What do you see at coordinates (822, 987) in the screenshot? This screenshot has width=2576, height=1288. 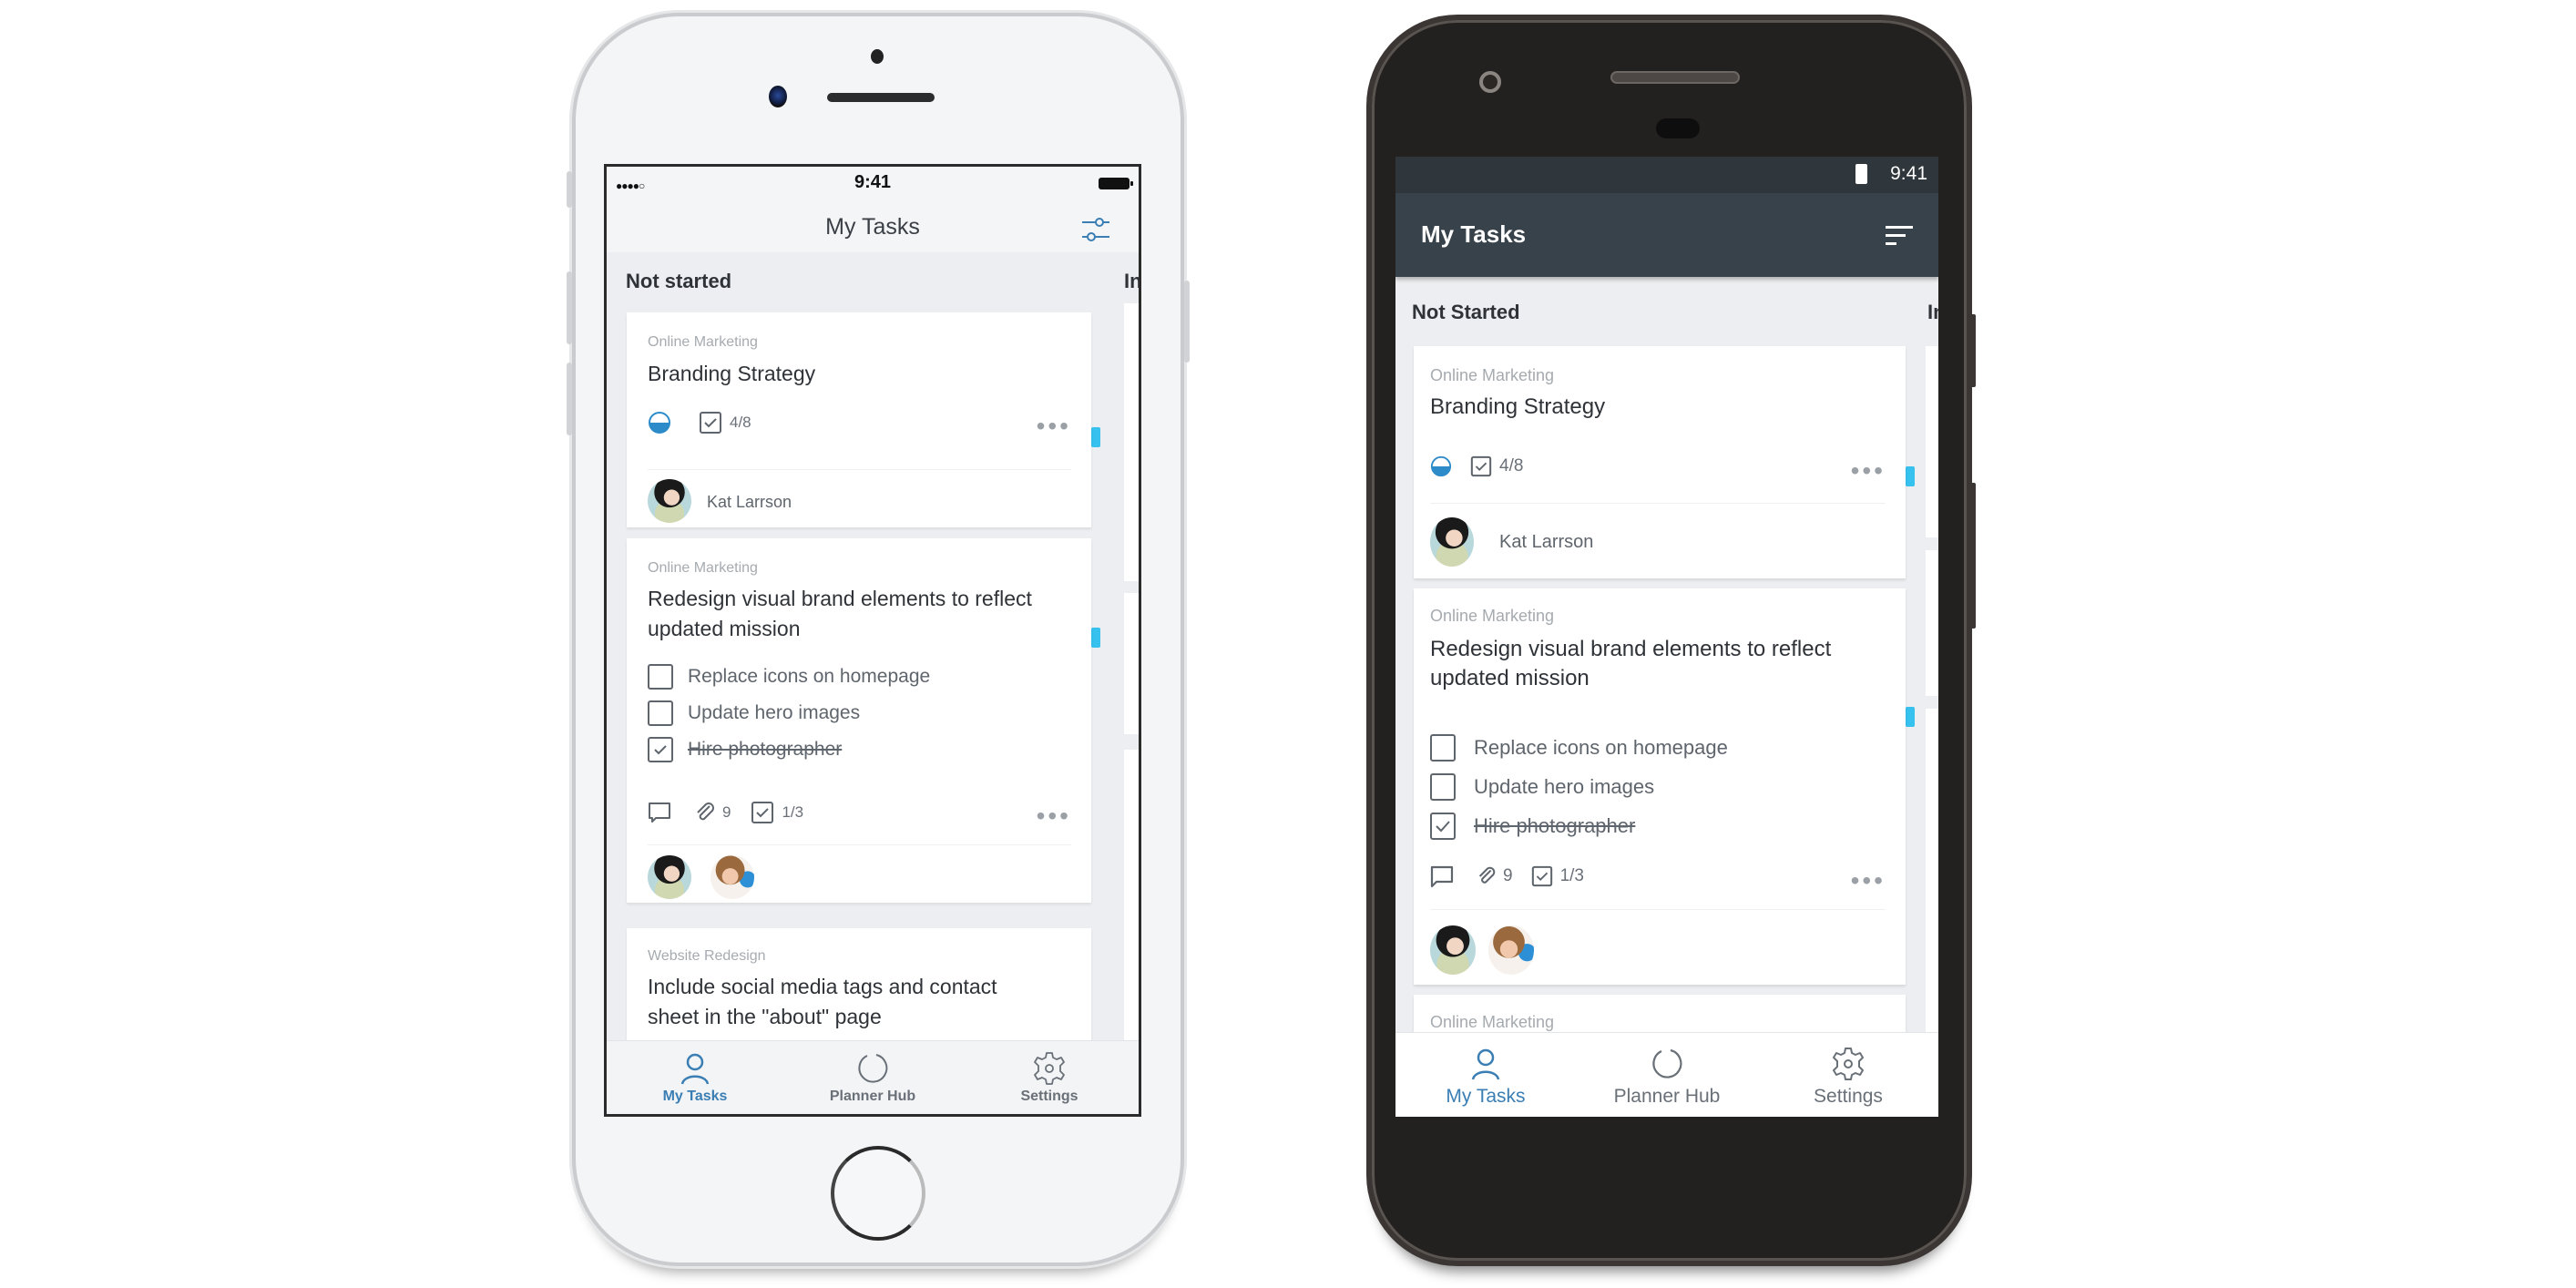 I see `task-title-line-1: Include social media tags and contact` at bounding box center [822, 987].